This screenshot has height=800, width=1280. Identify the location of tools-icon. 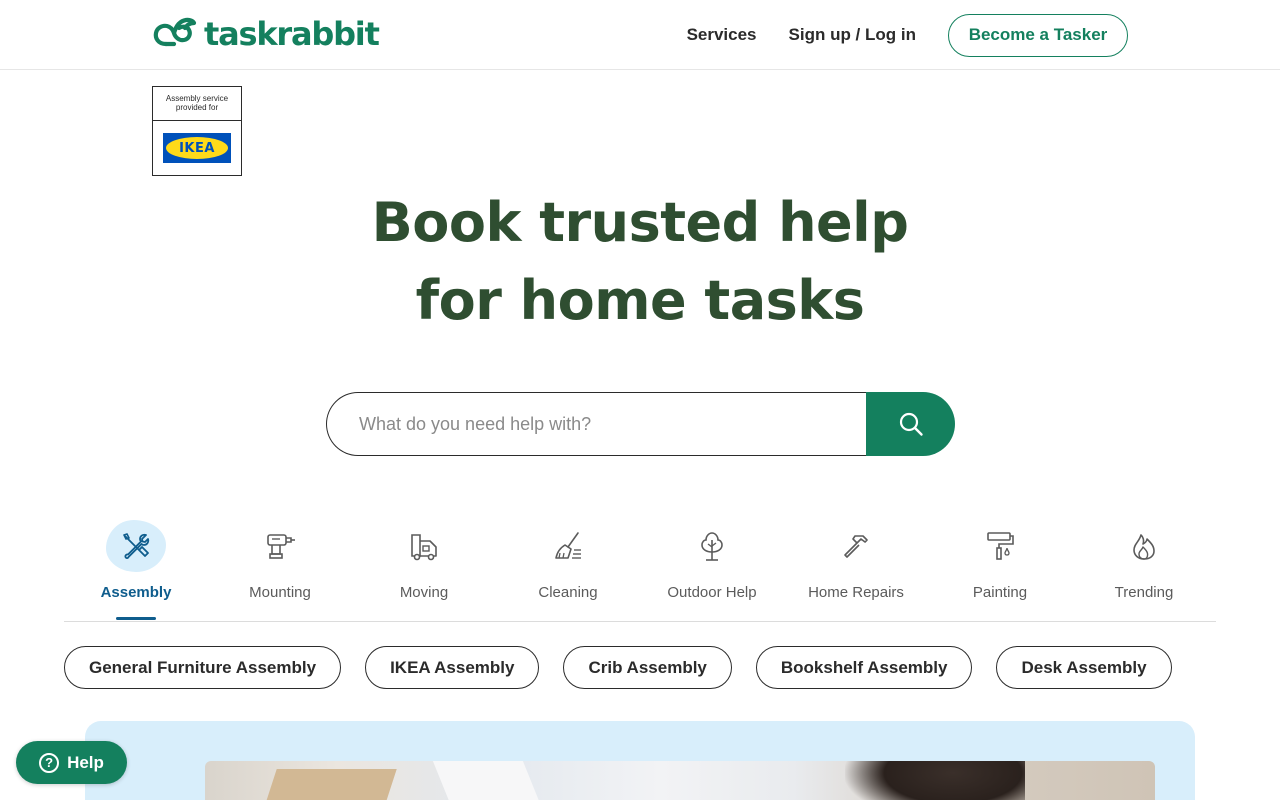
(136, 546).